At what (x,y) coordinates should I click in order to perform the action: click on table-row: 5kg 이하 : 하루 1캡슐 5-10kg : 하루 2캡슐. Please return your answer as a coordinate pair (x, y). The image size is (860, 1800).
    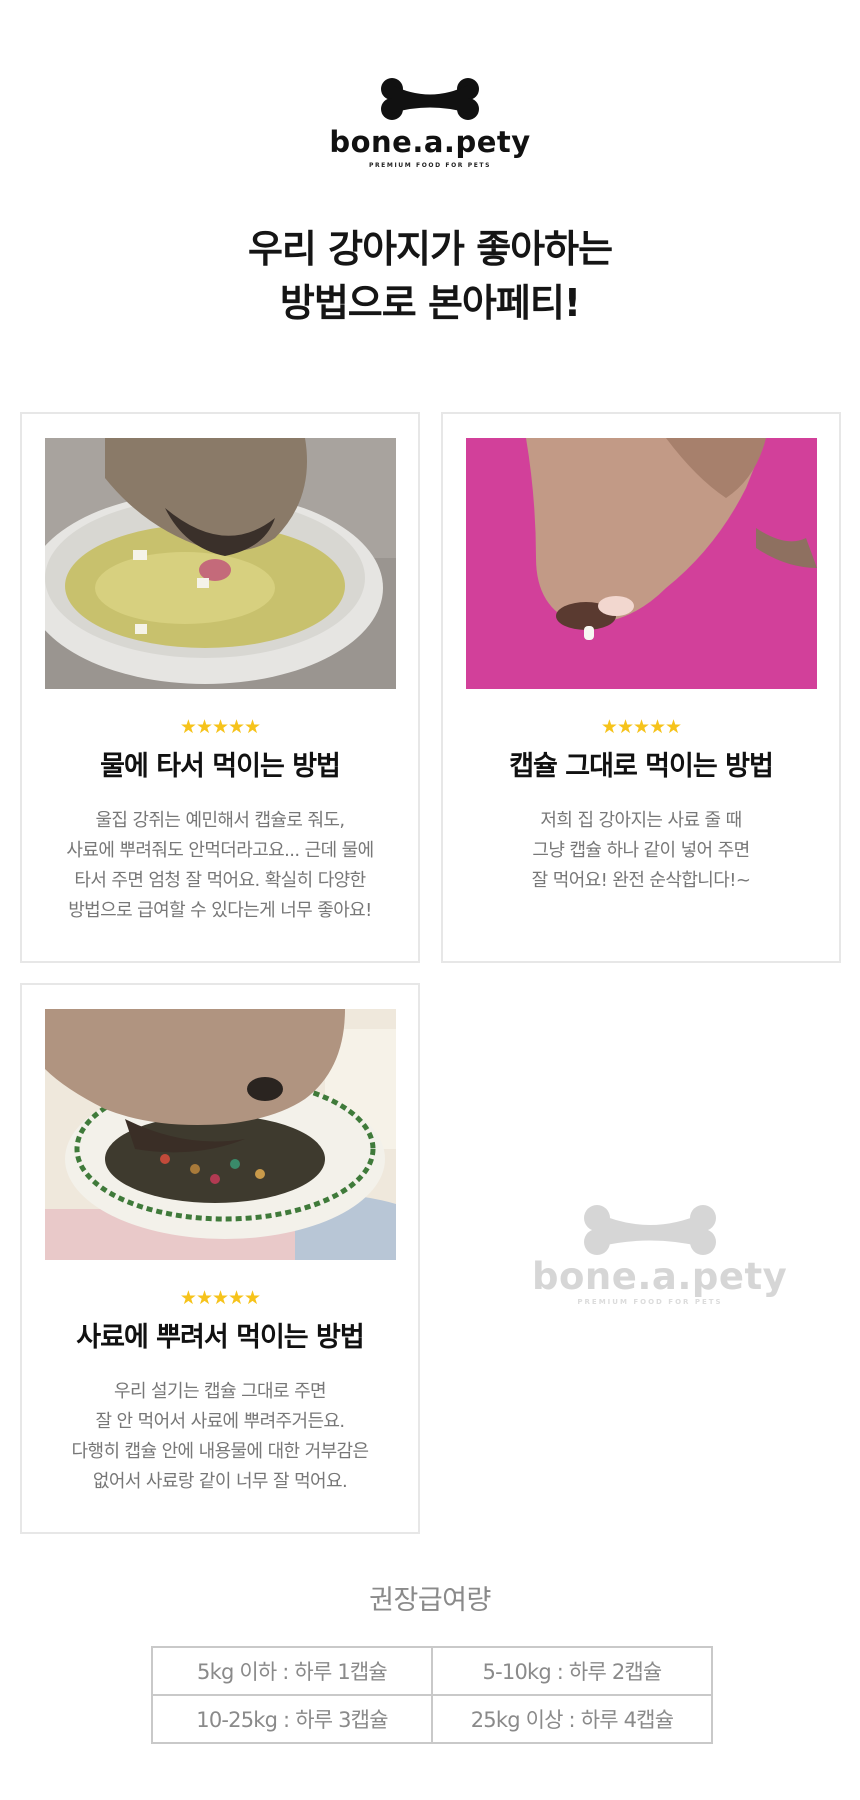
    Looking at the image, I should click on (432, 1671).